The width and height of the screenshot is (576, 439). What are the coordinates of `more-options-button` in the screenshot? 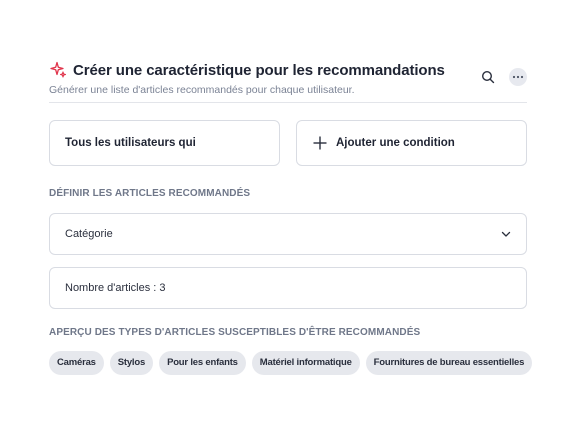 It's located at (518, 77).